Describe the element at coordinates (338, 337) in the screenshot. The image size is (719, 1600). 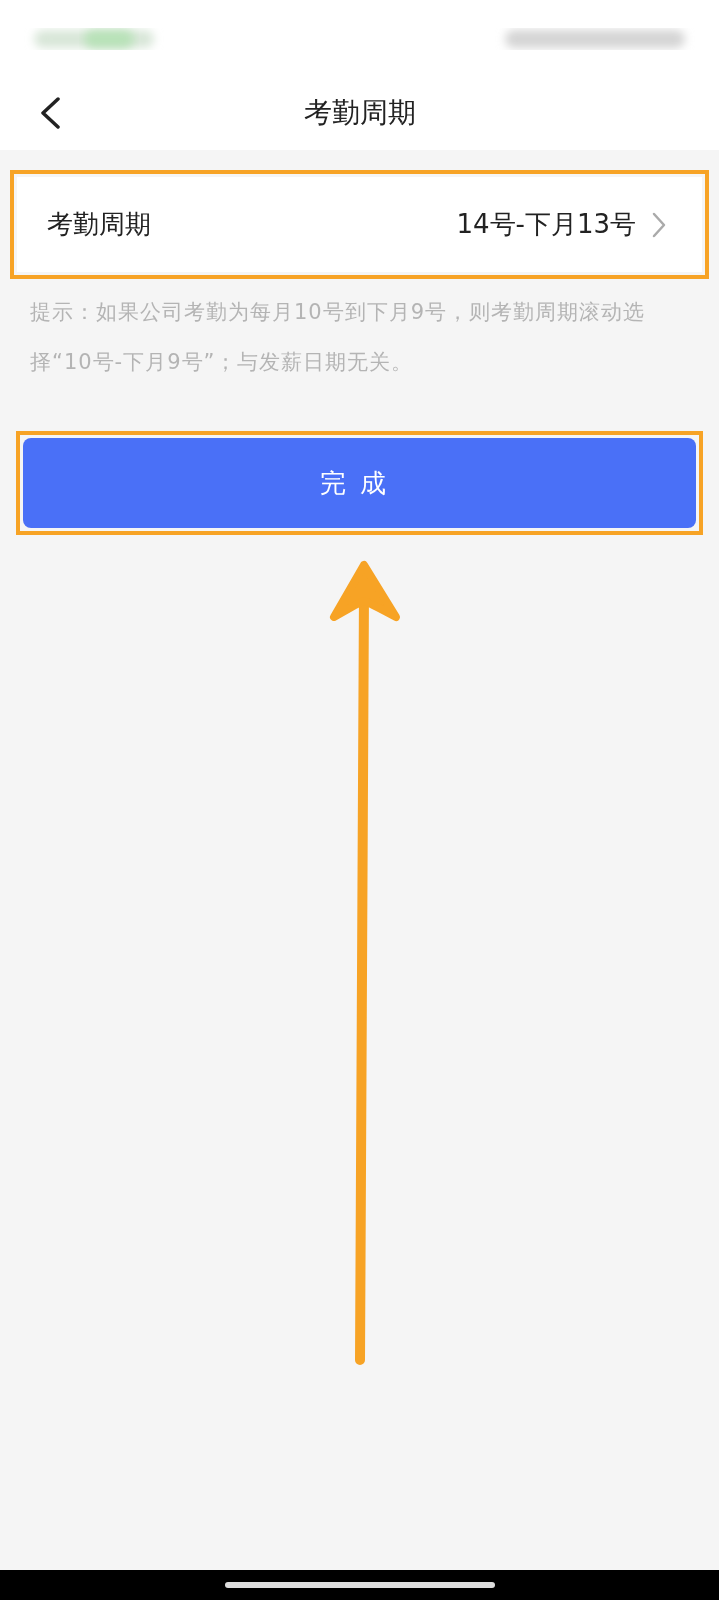
I see `hint-text: 提示：如果公司考勤为每月10号到下月9号，则考勤周期滚动选择“10号-下月9号”；与发薪日期无关。` at that location.